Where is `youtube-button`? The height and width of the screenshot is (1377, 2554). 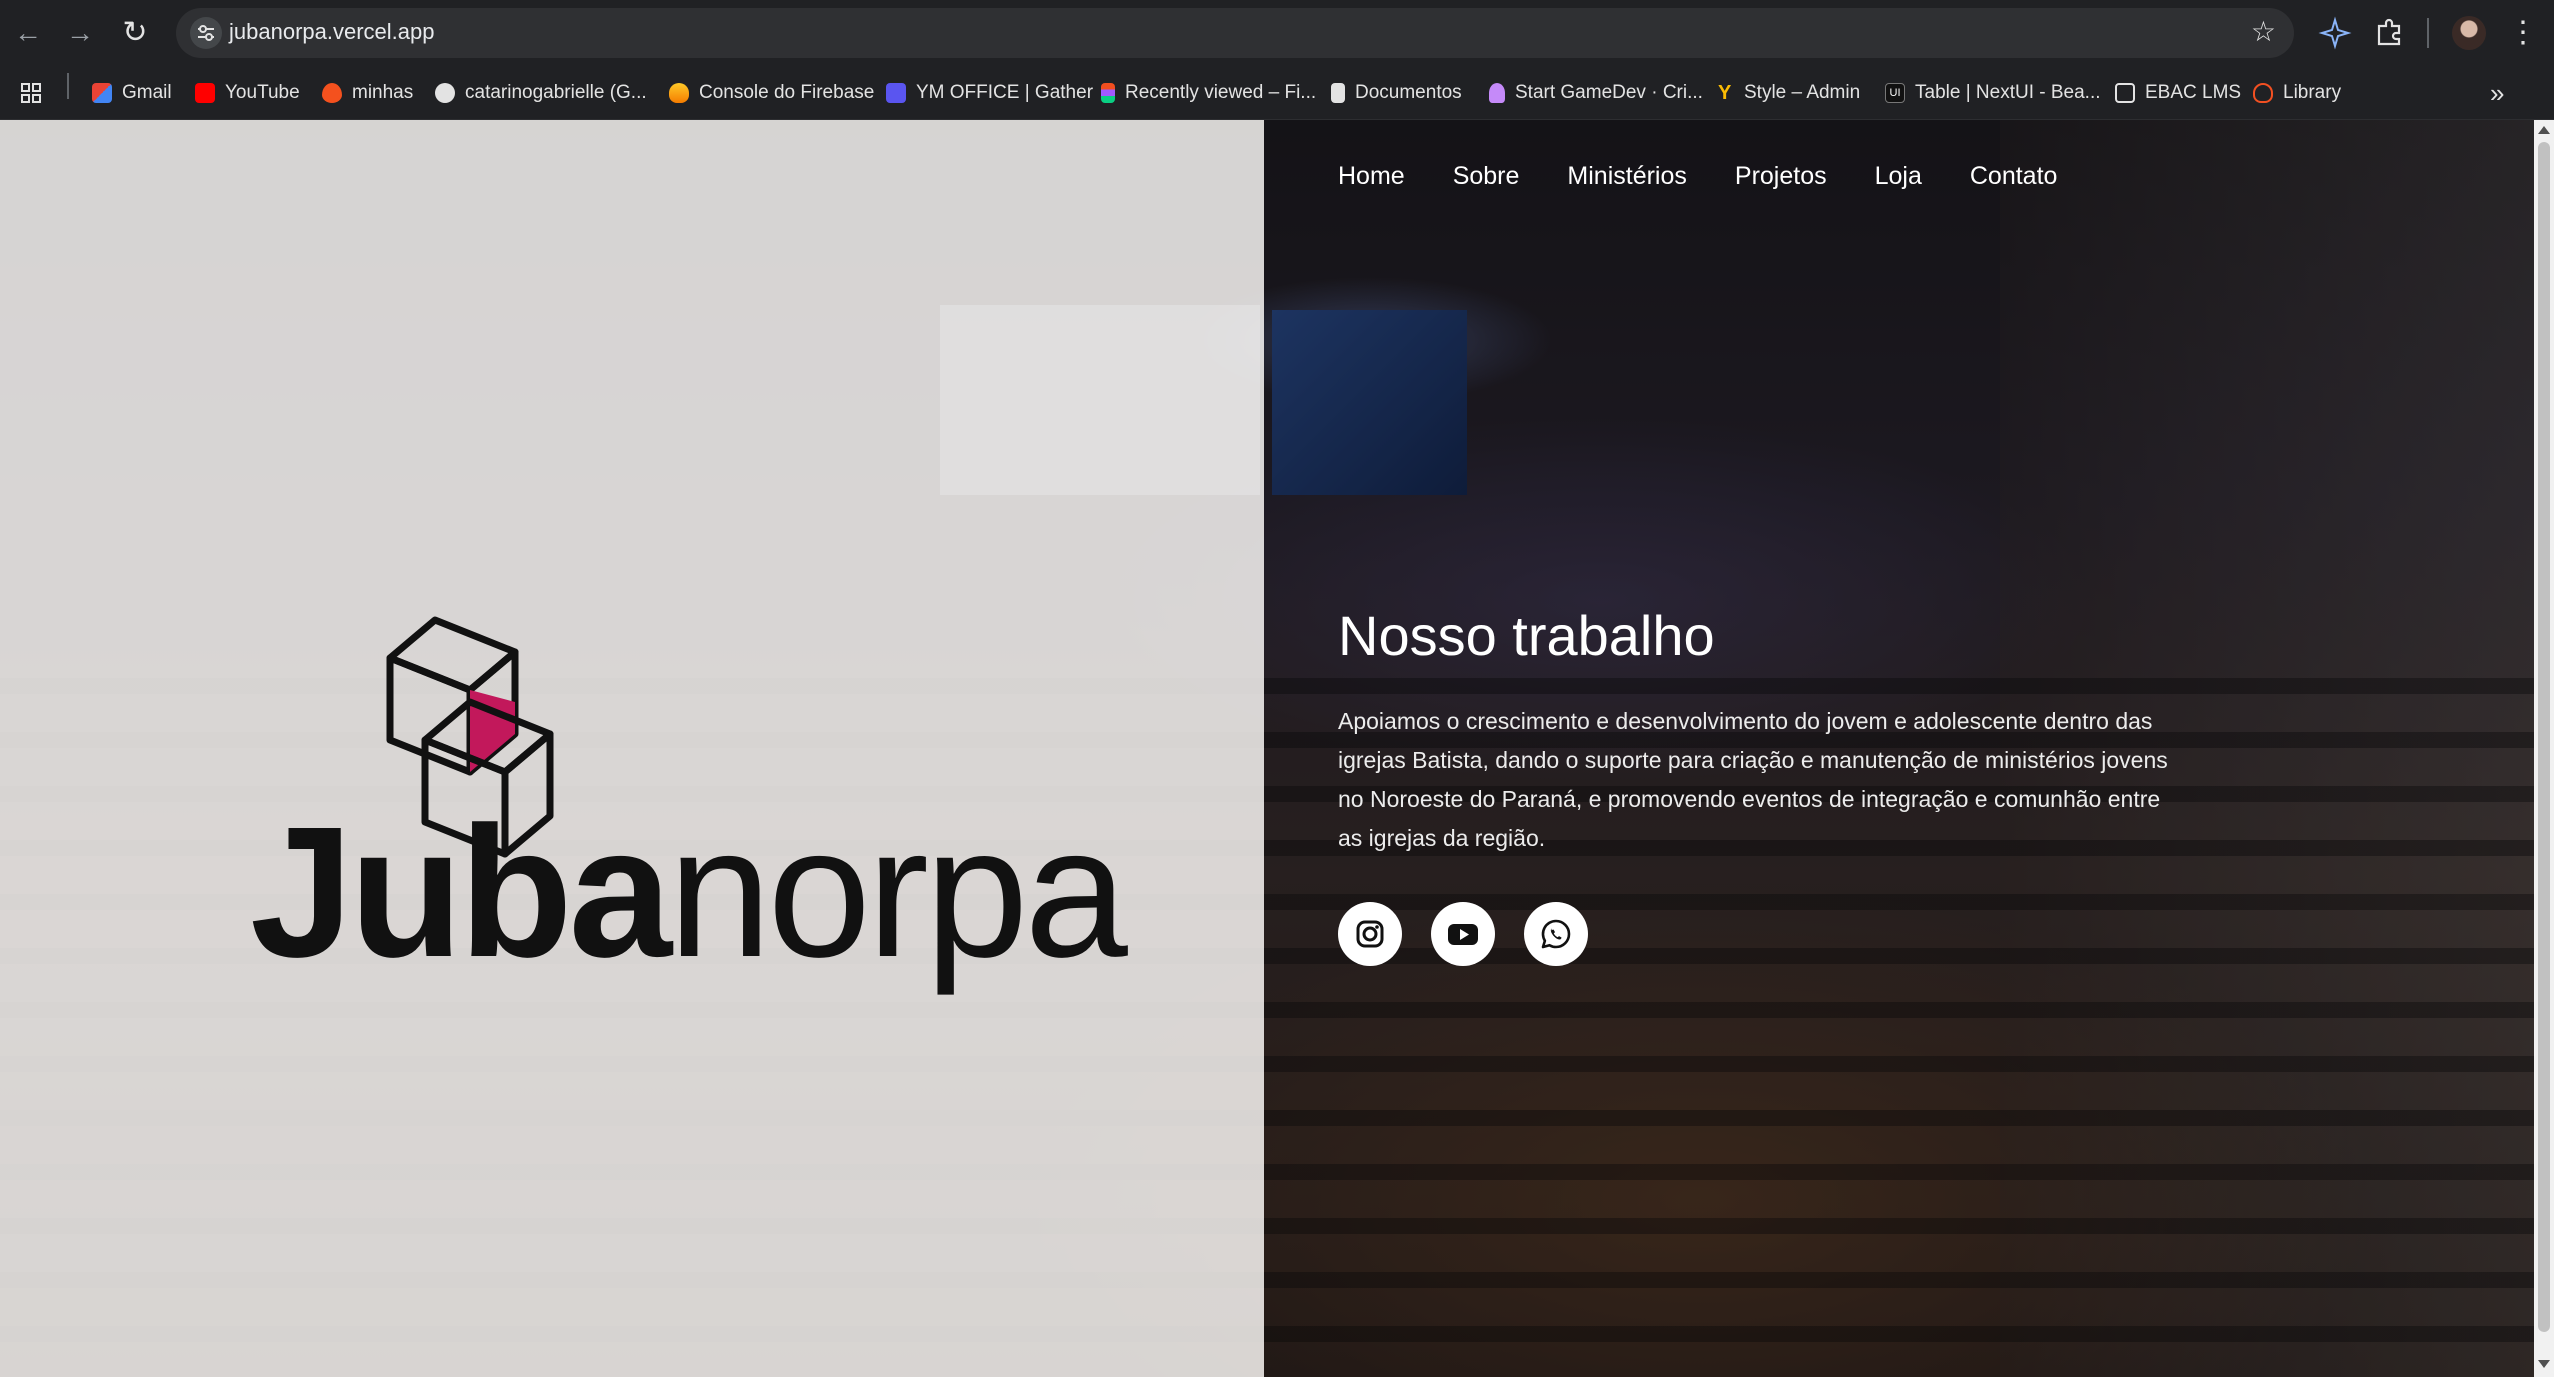 youtube-button is located at coordinates (1463, 934).